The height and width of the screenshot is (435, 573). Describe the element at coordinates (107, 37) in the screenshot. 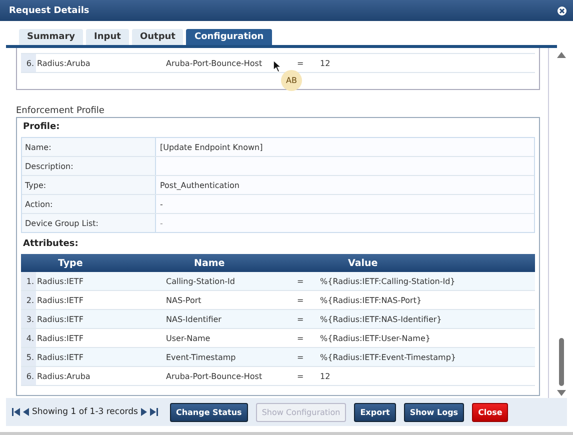

I see `tab: Input` at that location.